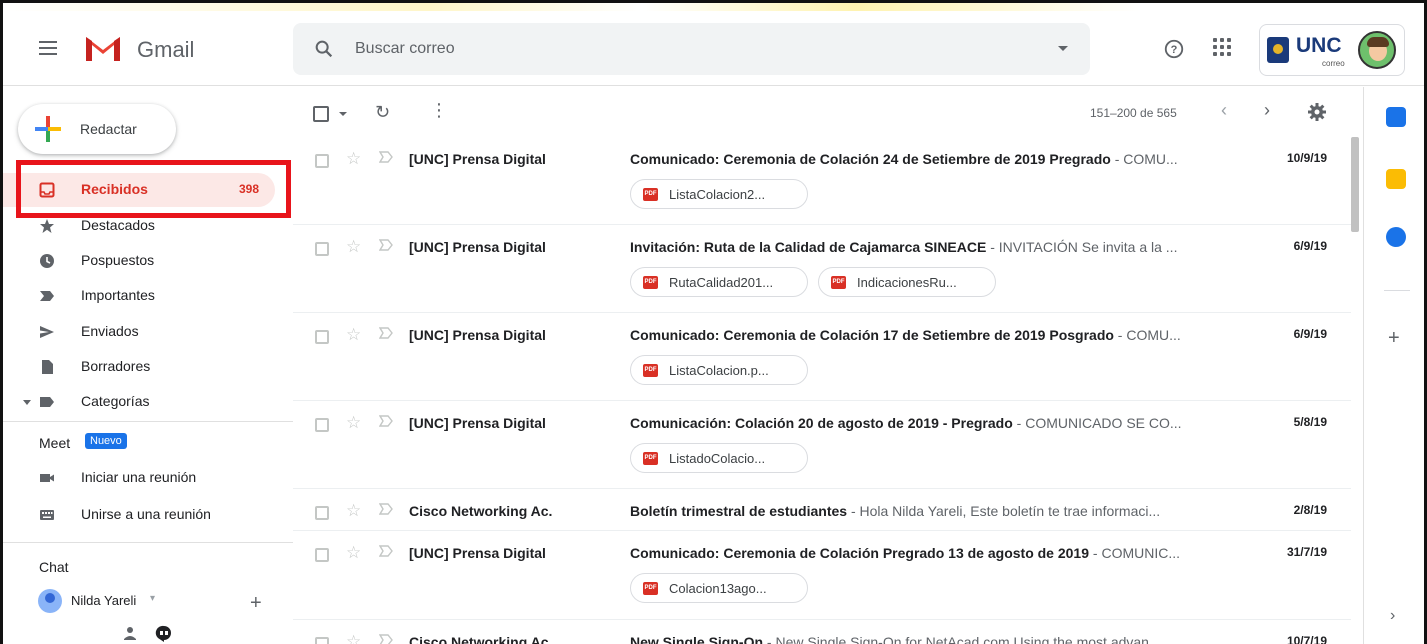 The image size is (1427, 644). Describe the element at coordinates (1310, 334) in the screenshot. I see `email-date: 6/9/19` at that location.